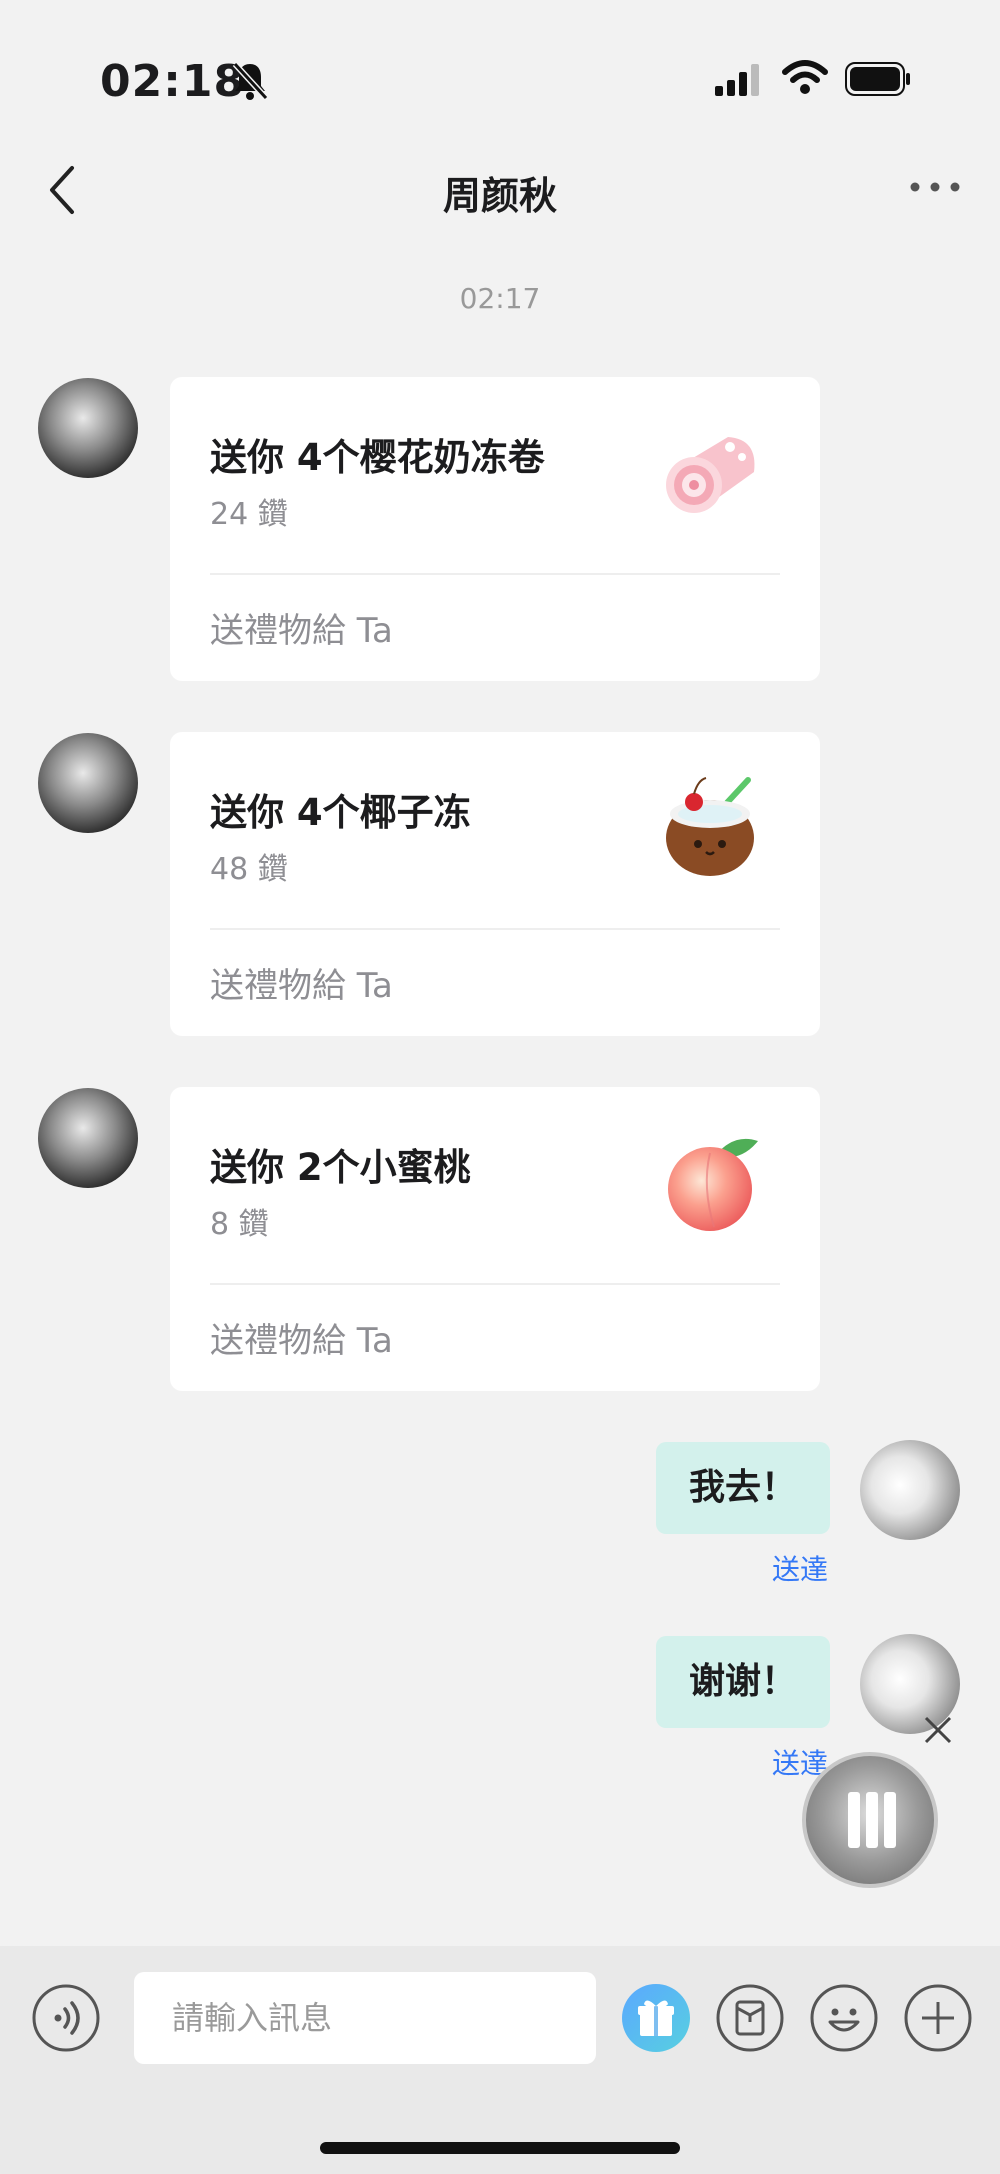 The image size is (1000, 2174). What do you see at coordinates (743, 1682) in the screenshot?
I see `sent-message-bubble: 谢谢！` at bounding box center [743, 1682].